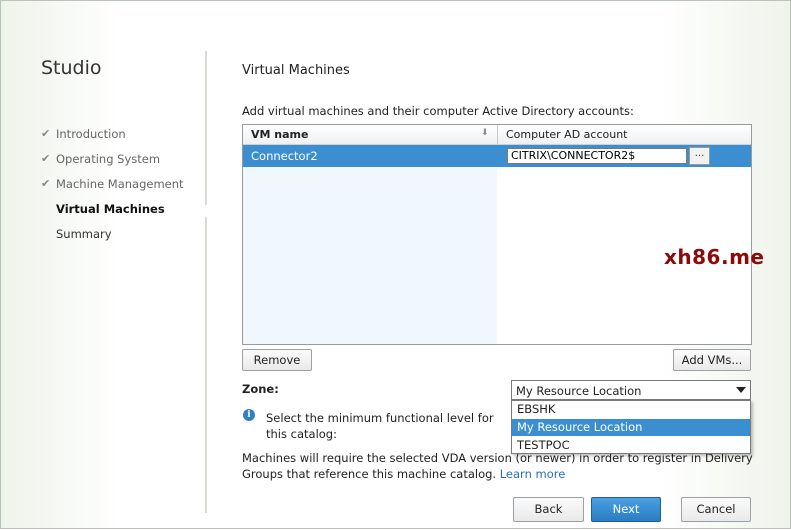 The image size is (791, 530). I want to click on zone-option-testpoc: TESTPOC, so click(631, 445).